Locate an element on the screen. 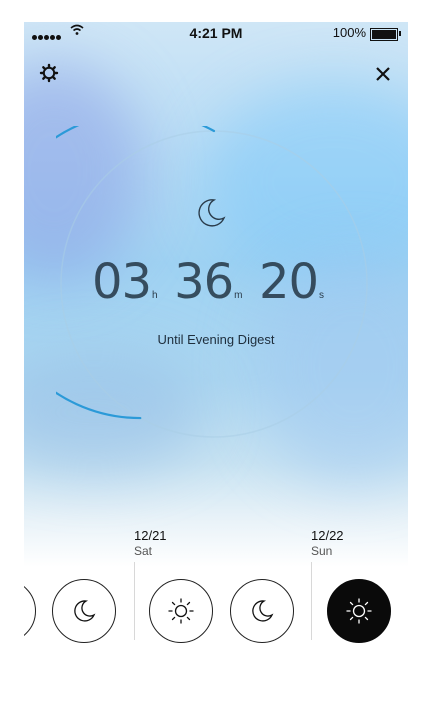 This screenshot has height=723, width=424. close-icon is located at coordinates (383, 74).